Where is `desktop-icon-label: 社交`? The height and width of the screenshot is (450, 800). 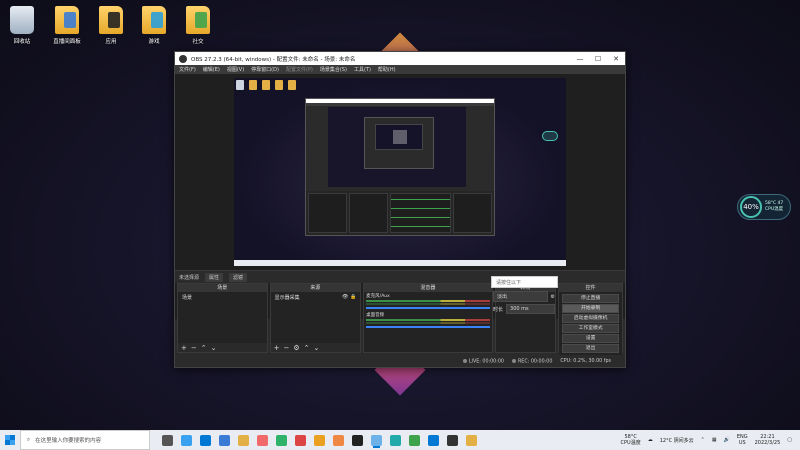
desktop-icon-label: 社交 is located at coordinates (198, 42).